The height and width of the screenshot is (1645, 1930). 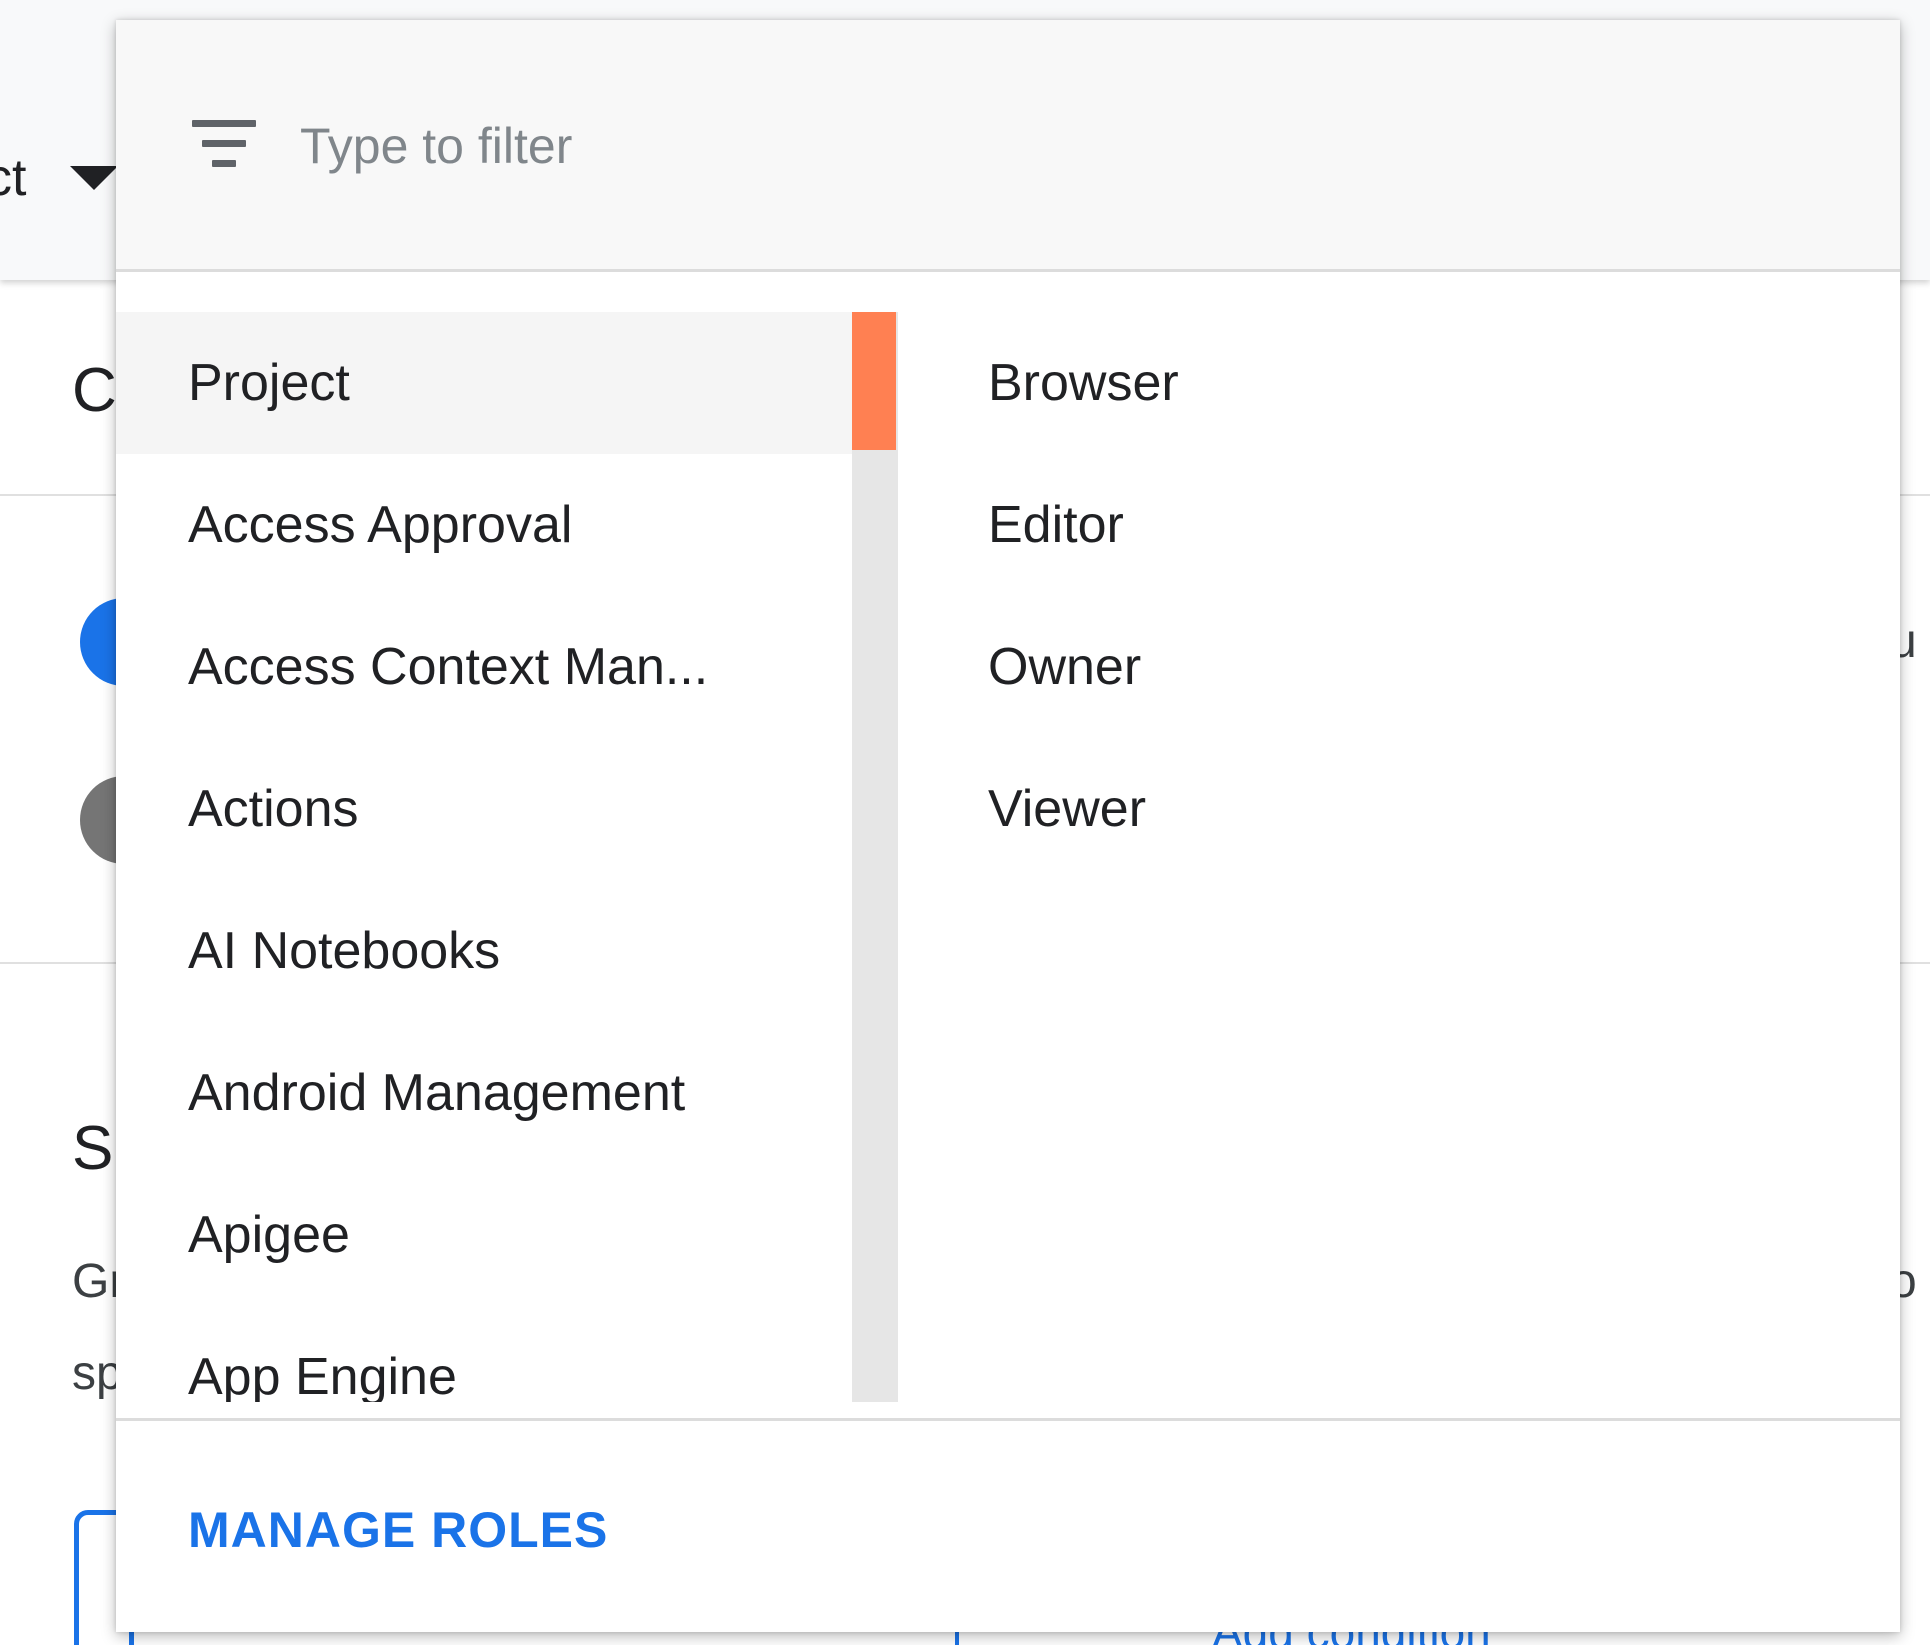 What do you see at coordinates (224, 145) in the screenshot?
I see `filter-list-icon` at bounding box center [224, 145].